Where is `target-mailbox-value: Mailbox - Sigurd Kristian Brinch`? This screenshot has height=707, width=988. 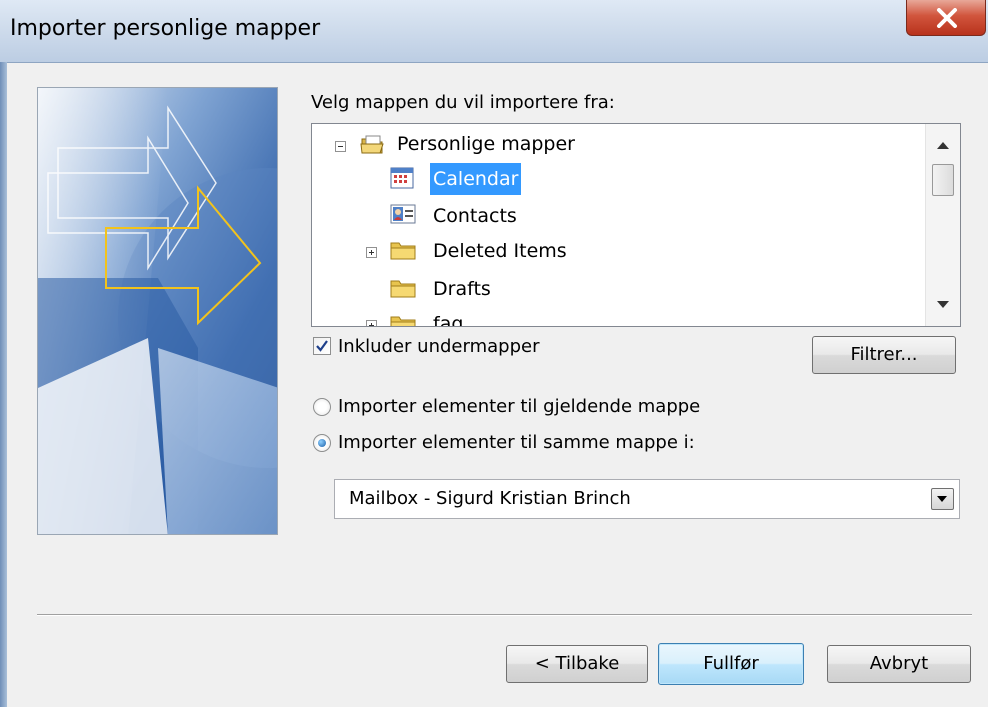
target-mailbox-value: Mailbox - Sigurd Kristian Brinch is located at coordinates (490, 498).